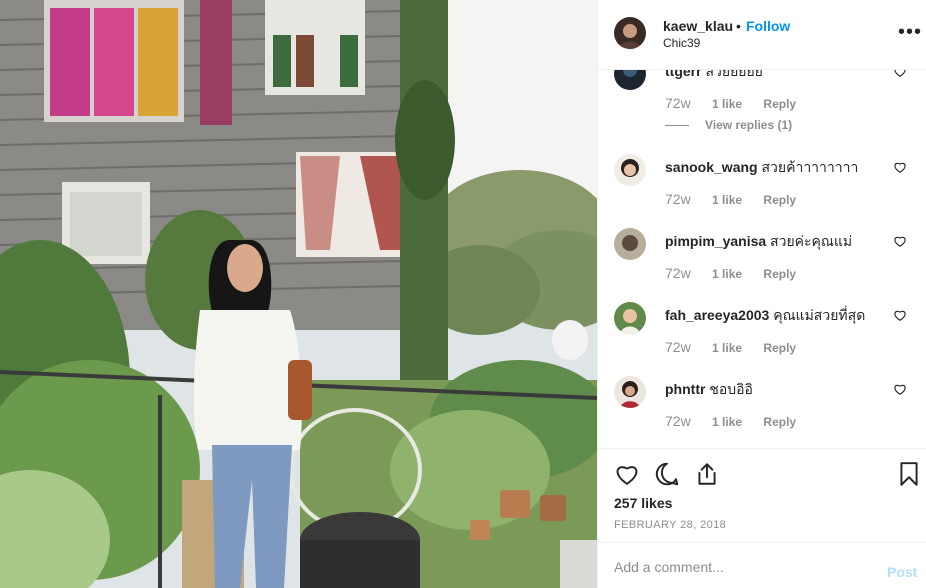 This screenshot has height=588, width=926. What do you see at coordinates (768, 26) in the screenshot?
I see `follow-button: Follow` at bounding box center [768, 26].